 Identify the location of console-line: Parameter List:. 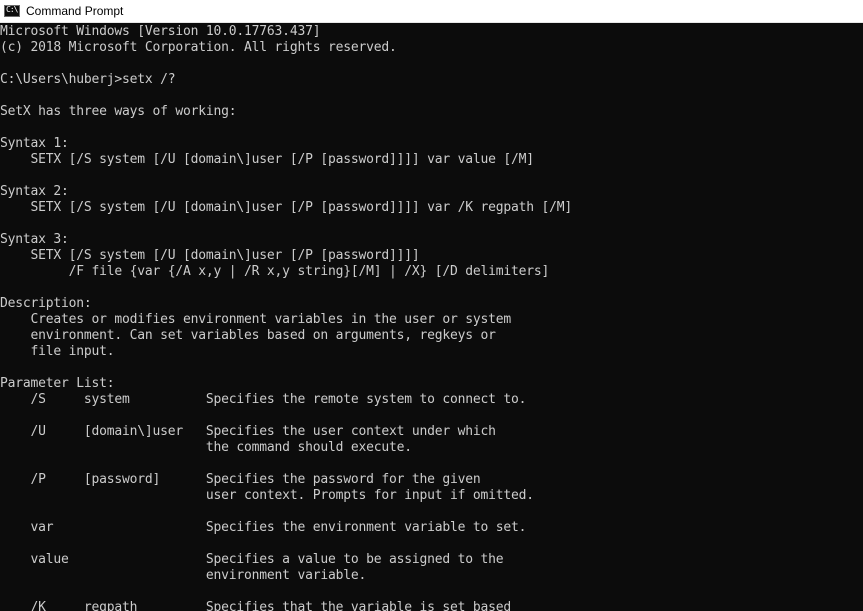
(57, 383).